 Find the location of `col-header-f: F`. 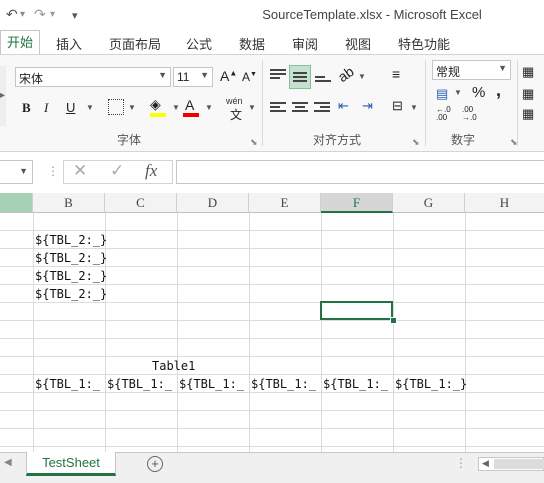

col-header-f: F is located at coordinates (357, 203).